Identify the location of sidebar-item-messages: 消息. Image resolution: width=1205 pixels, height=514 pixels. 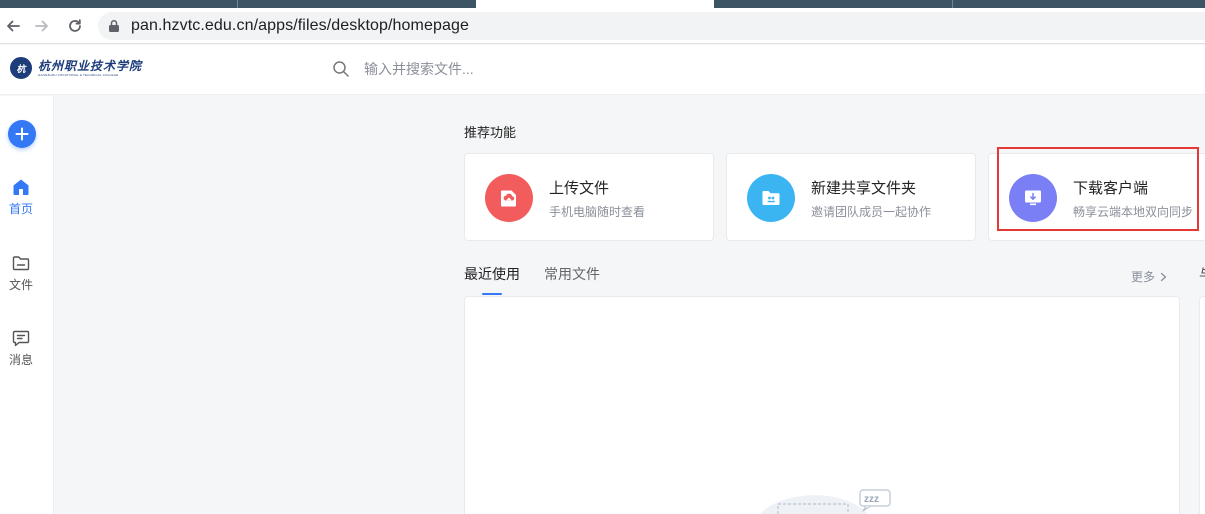
(21, 354).